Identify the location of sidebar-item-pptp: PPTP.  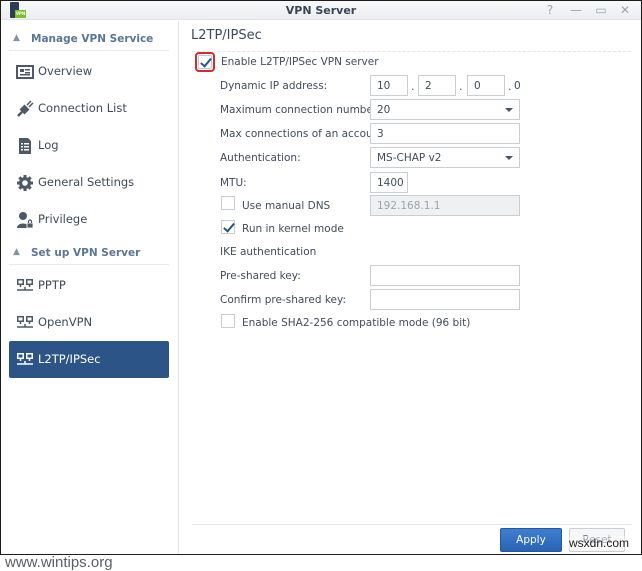
(89, 285).